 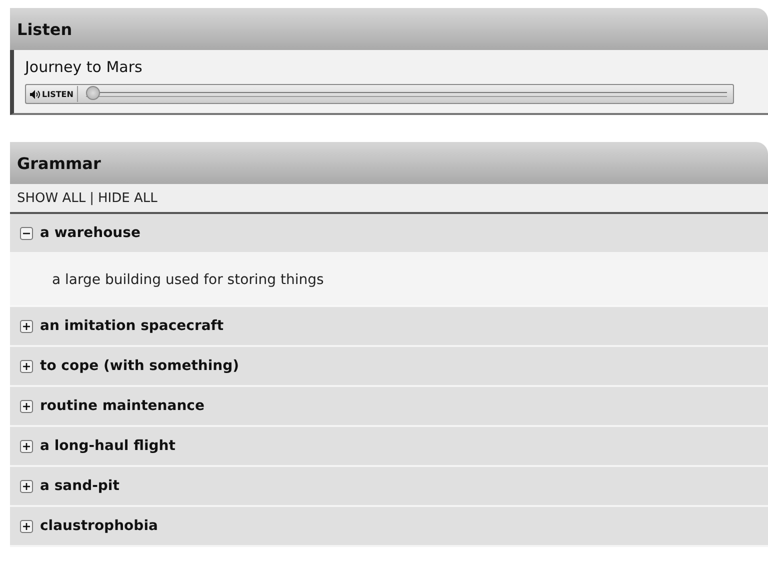 I want to click on term-text: to cope (with something), so click(x=140, y=366).